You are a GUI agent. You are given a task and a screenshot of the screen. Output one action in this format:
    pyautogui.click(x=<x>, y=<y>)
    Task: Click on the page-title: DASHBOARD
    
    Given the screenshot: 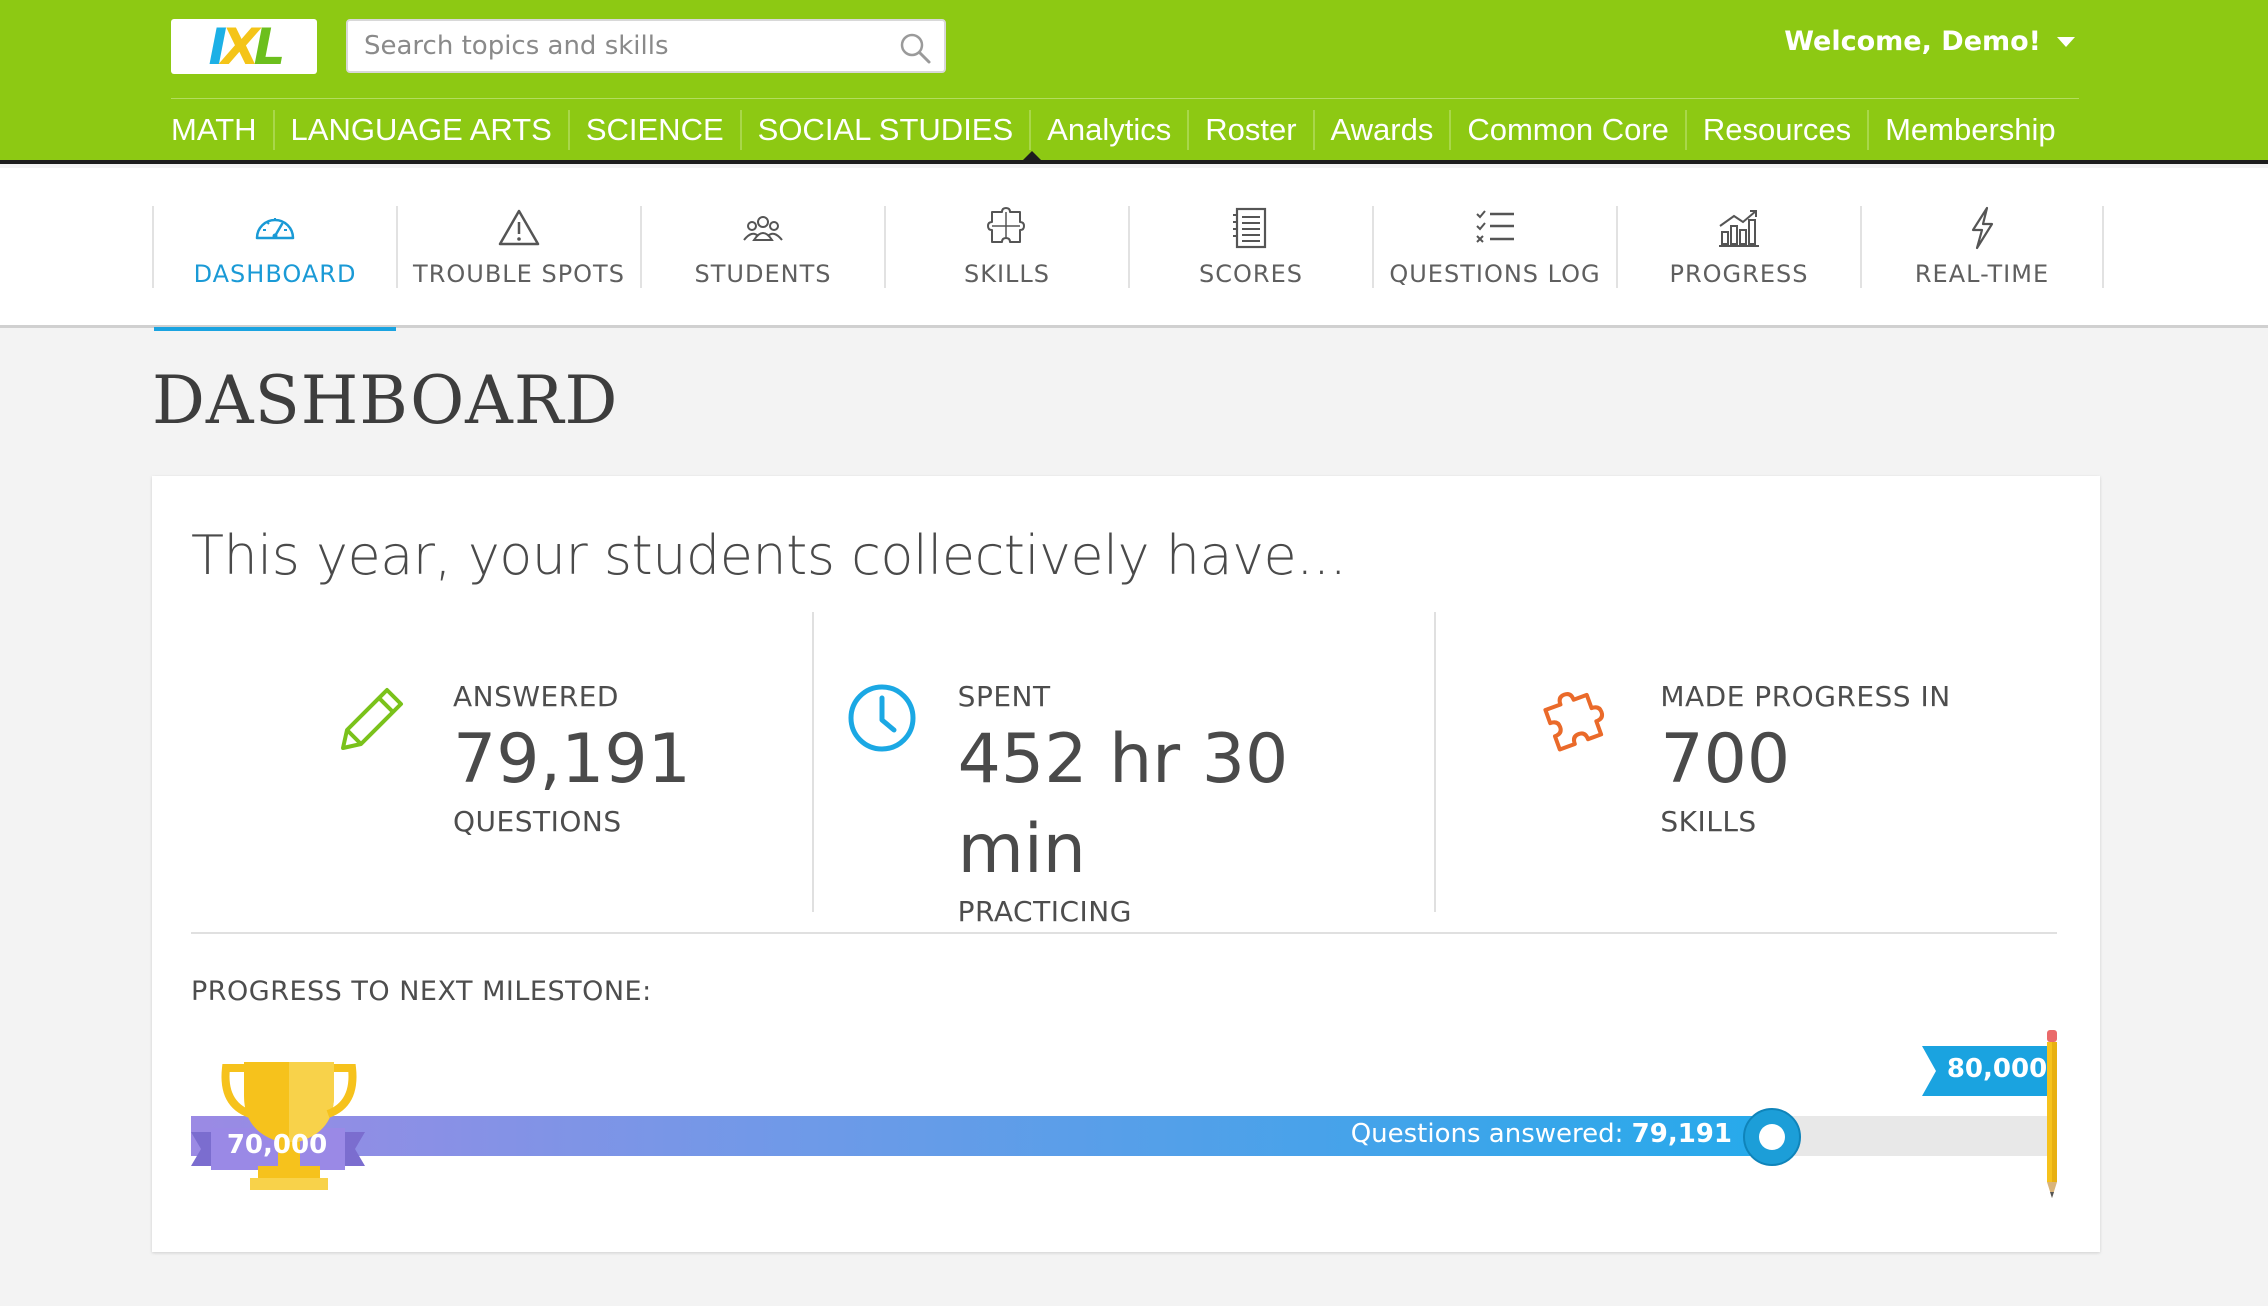 What is the action you would take?
    pyautogui.click(x=385, y=400)
    